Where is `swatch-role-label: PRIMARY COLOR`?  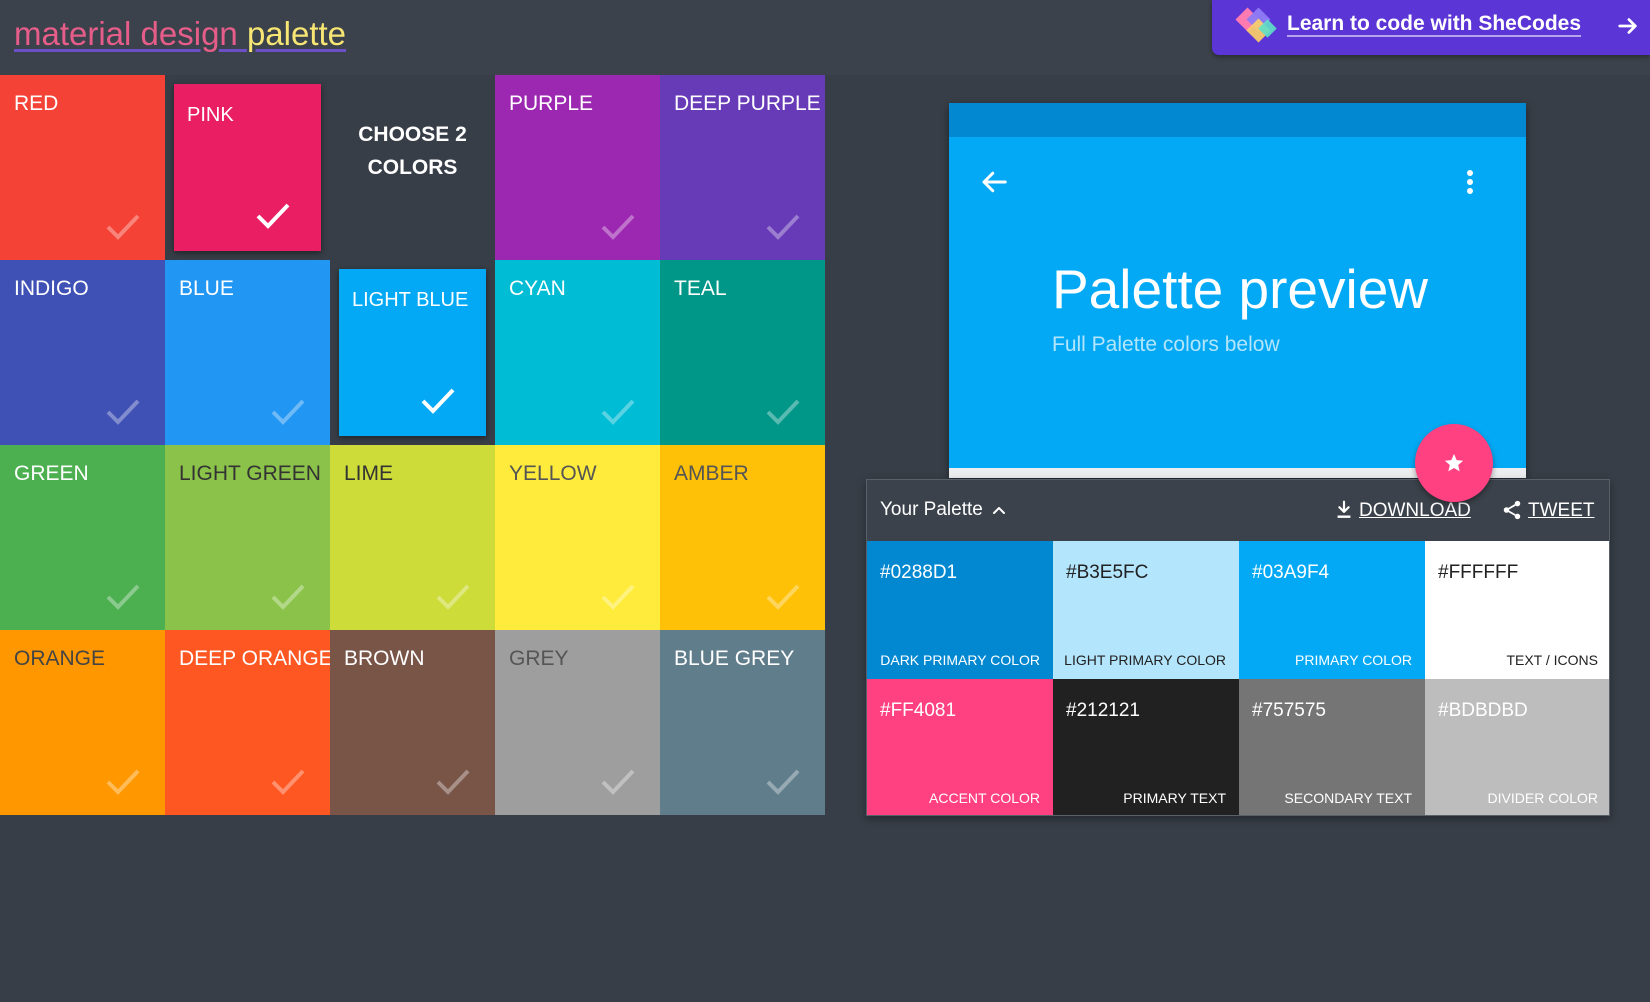
swatch-role-label: PRIMARY COLOR is located at coordinates (1353, 660).